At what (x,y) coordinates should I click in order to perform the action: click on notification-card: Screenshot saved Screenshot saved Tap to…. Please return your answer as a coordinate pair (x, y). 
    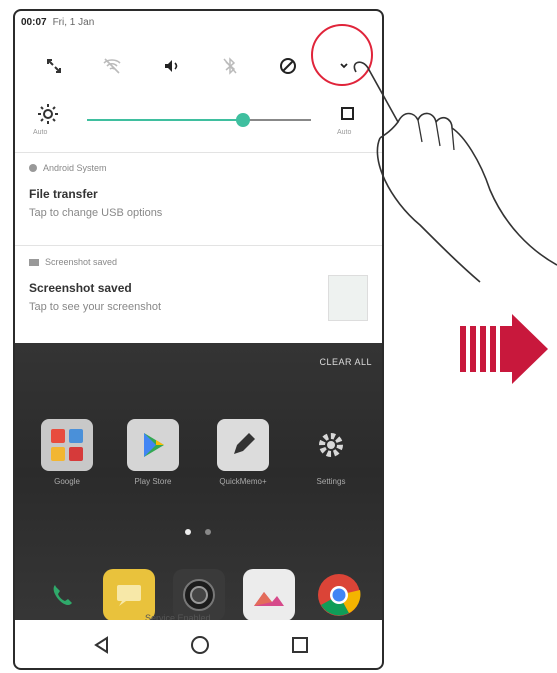
    Looking at the image, I should click on (198, 293).